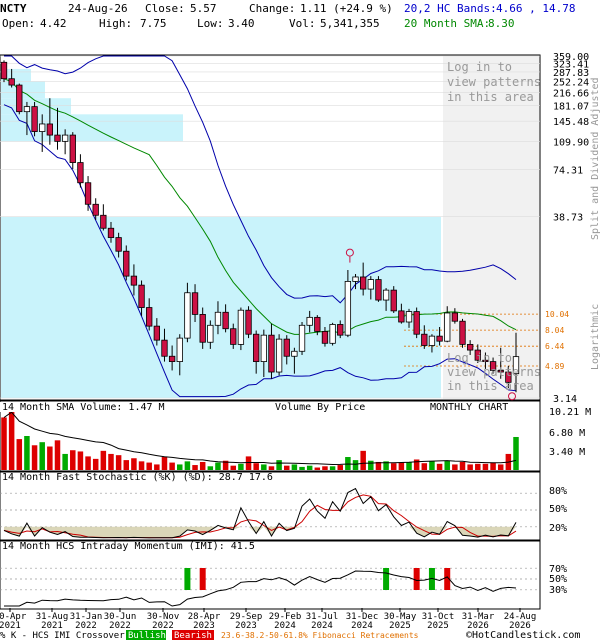 The image size is (600, 640). What do you see at coordinates (13, 8) in the screenshot?
I see `symbol: NCTY` at bounding box center [13, 8].